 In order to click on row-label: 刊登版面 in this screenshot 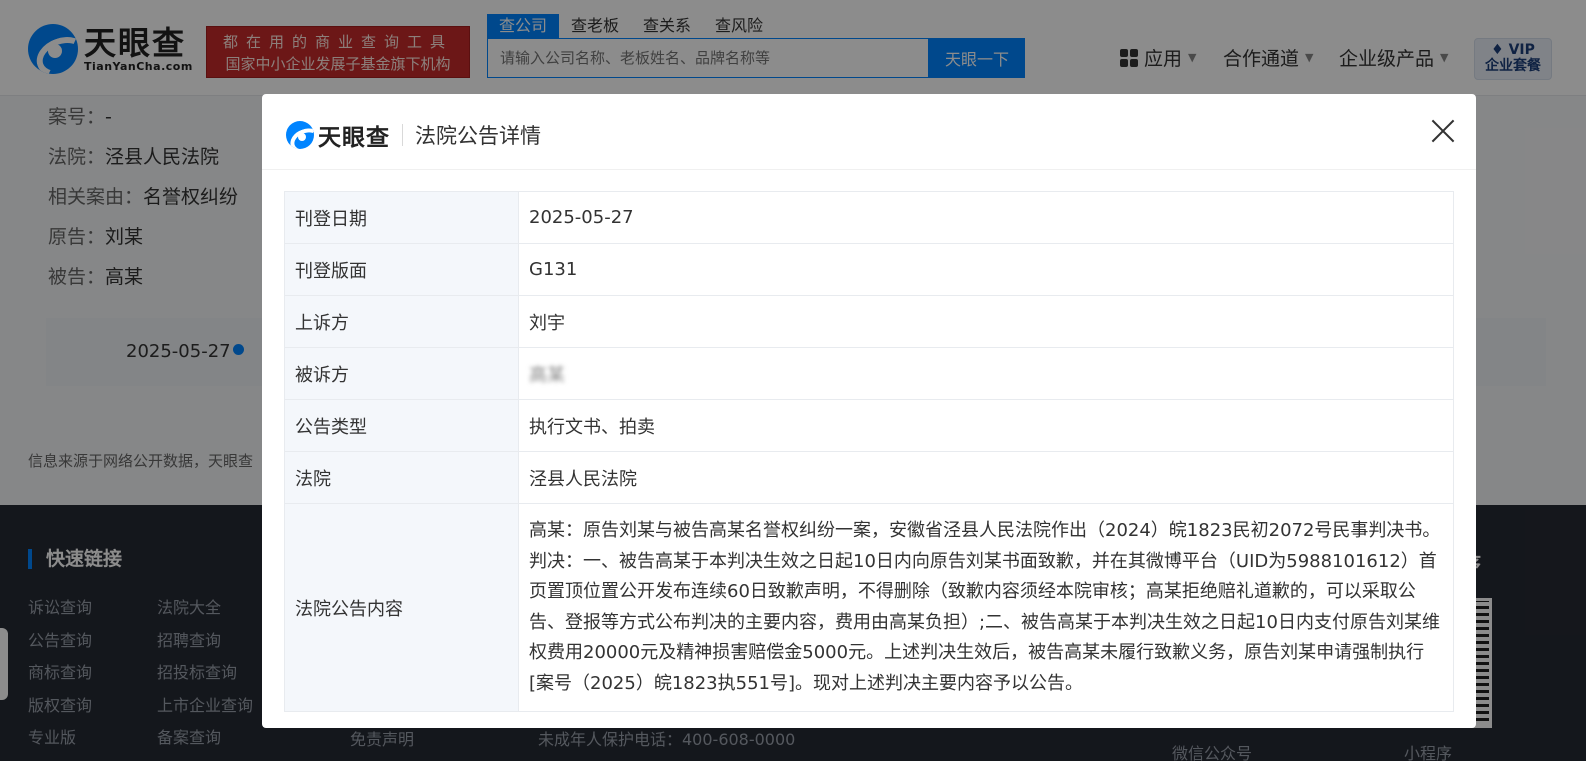, I will do `click(401, 269)`.